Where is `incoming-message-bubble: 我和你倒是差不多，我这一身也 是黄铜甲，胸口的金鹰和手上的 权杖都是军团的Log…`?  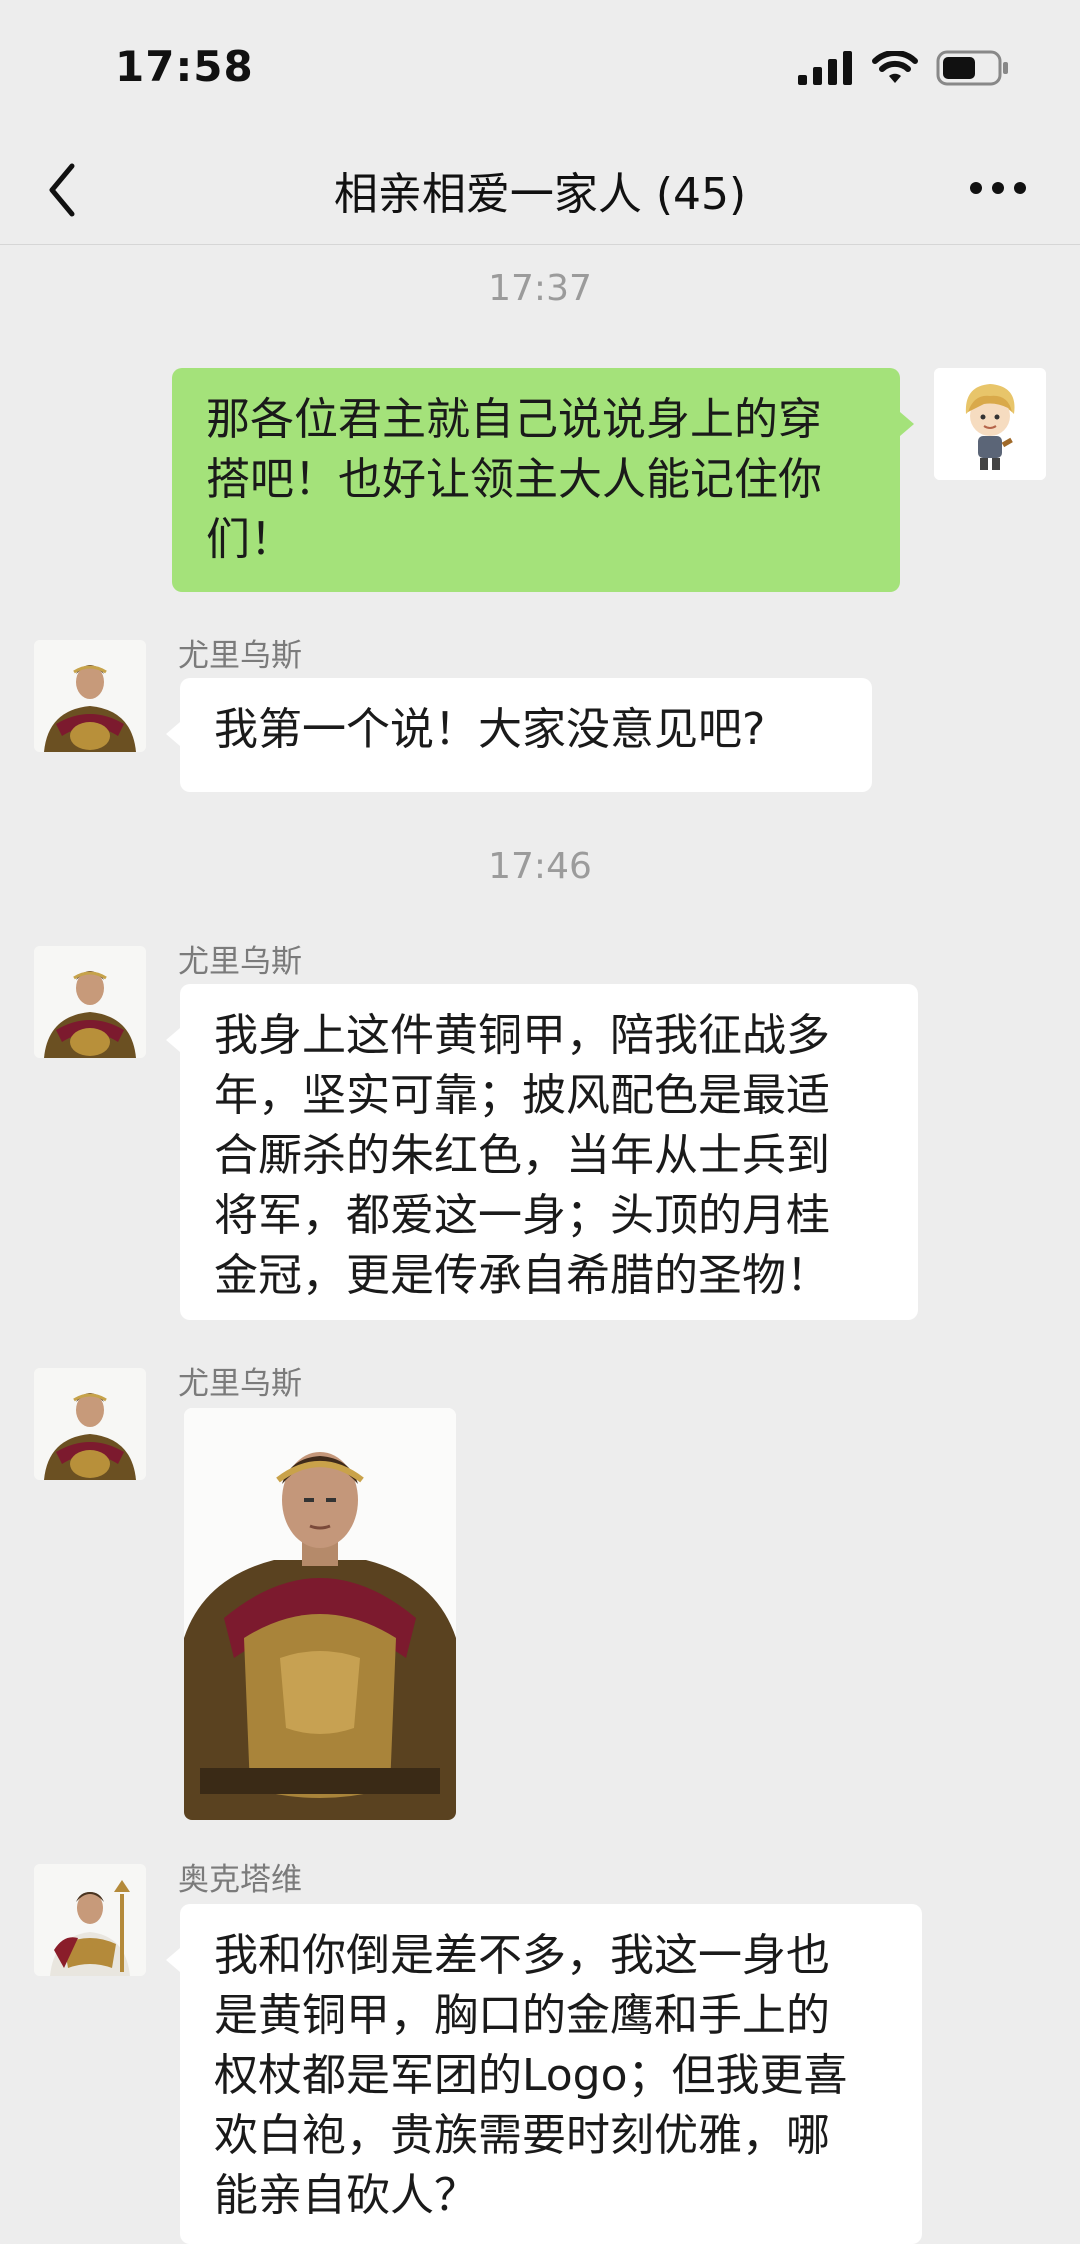 incoming-message-bubble: 我和你倒是差不多，我这一身也 是黄铜甲，胸口的金鹰和手上的 权杖都是军团的Log… is located at coordinates (551, 2074).